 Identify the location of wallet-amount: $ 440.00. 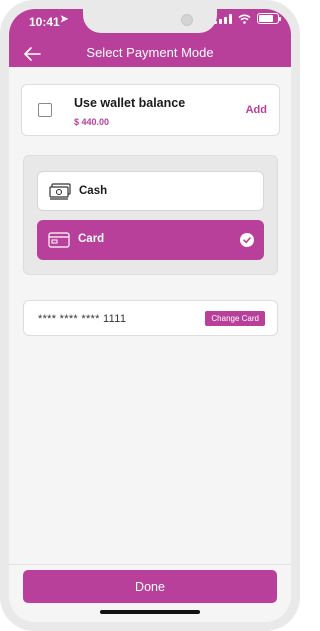
(92, 122).